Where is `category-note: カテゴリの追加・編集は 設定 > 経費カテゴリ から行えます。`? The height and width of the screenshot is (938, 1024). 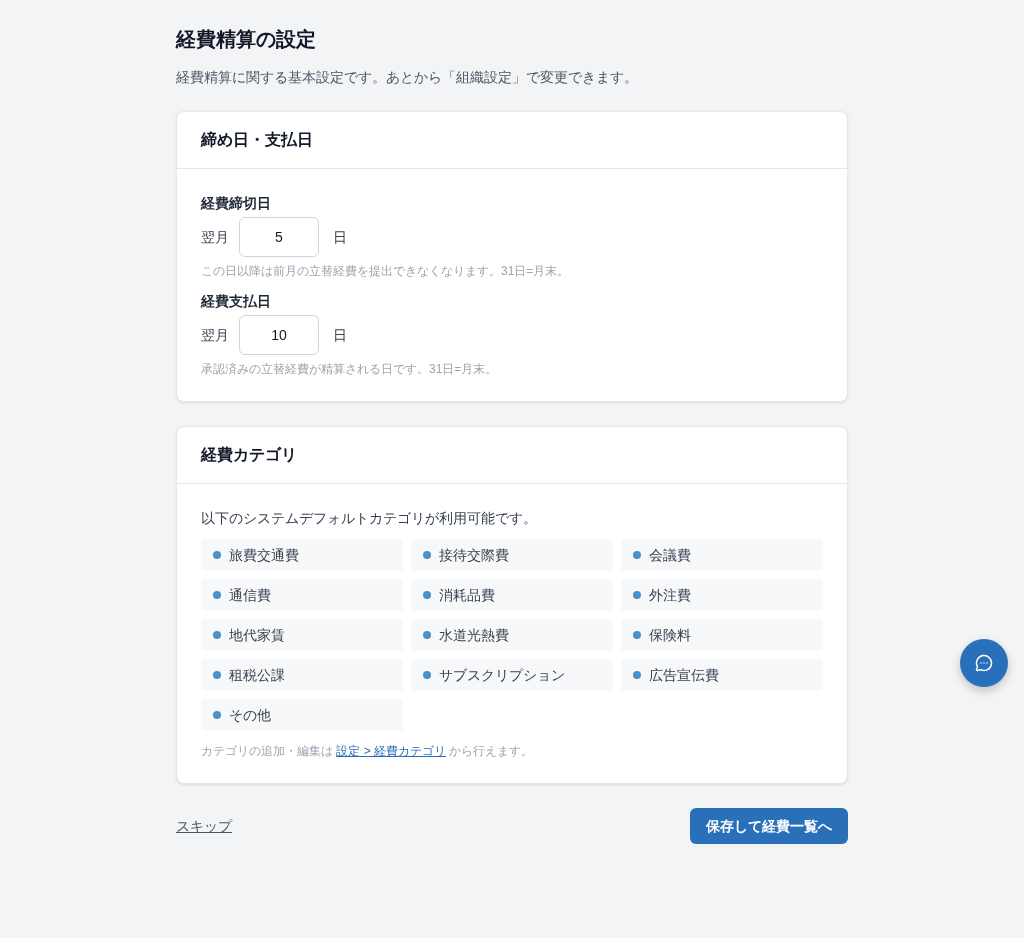
category-note: カテゴリの追加・編集は 設定 > 経費カテゴリ から行えます。 is located at coordinates (368, 751).